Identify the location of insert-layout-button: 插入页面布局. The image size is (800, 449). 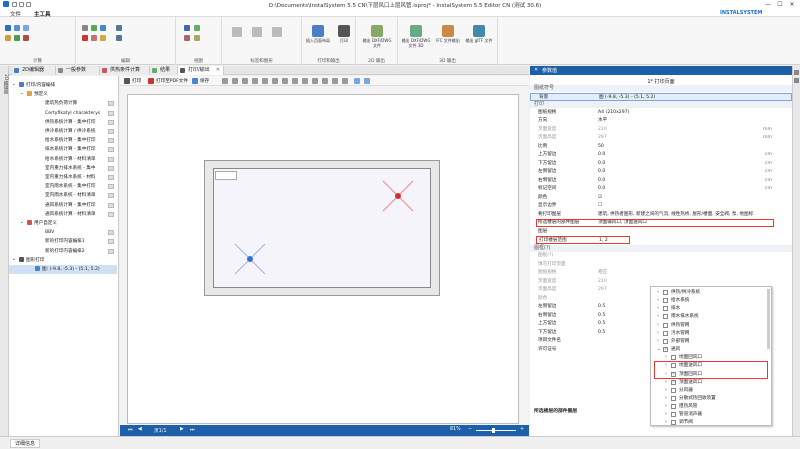
(318, 34).